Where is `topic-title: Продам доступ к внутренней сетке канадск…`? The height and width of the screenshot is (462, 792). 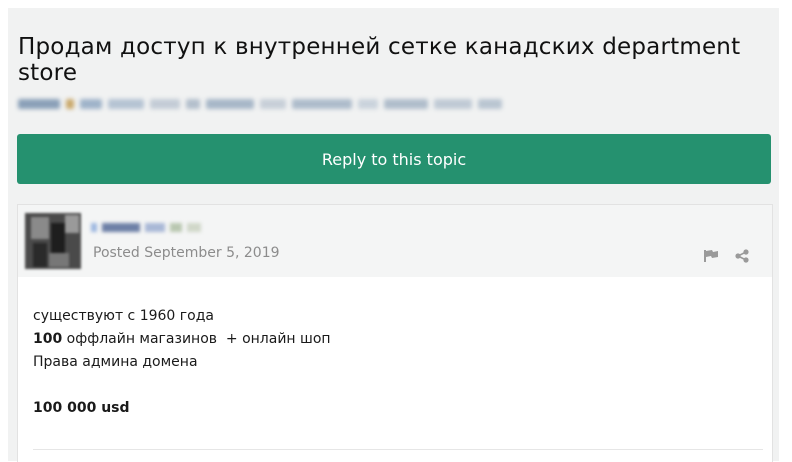
topic-title: Продам доступ к внутренней сетке канадск… is located at coordinates (379, 60).